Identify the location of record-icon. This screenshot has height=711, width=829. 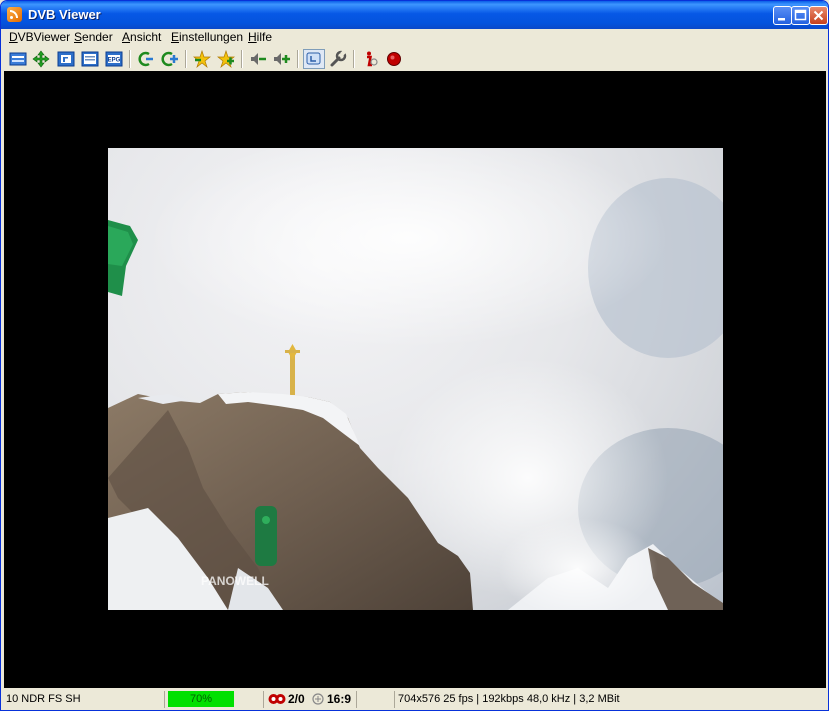
(394, 59).